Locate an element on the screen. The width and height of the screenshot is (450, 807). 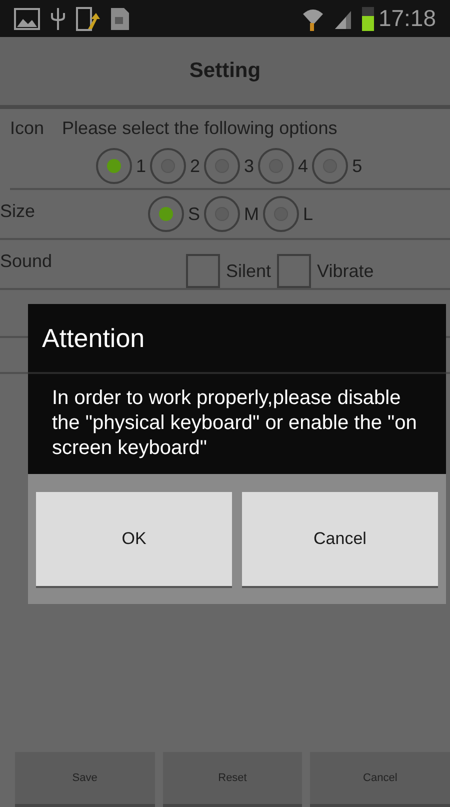
picture-icon is located at coordinates (27, 19).